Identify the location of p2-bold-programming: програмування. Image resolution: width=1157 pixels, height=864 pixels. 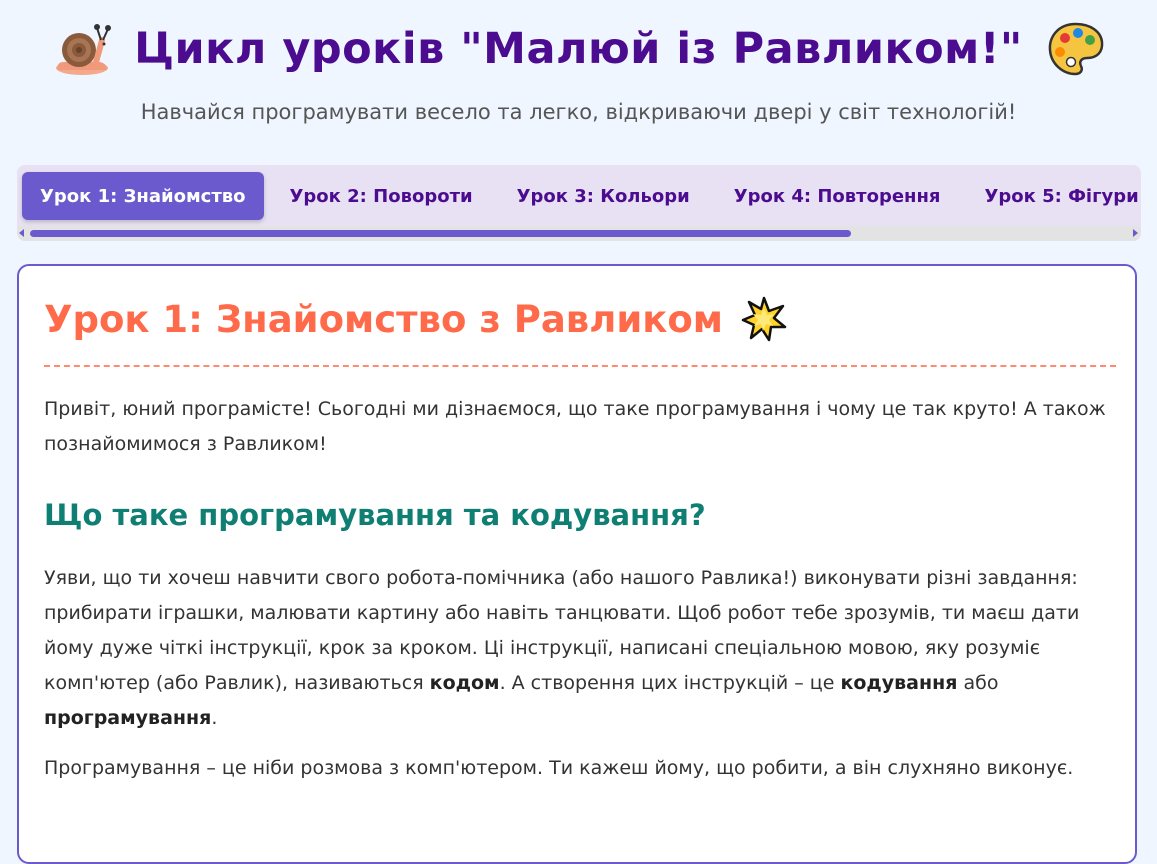
(128, 718).